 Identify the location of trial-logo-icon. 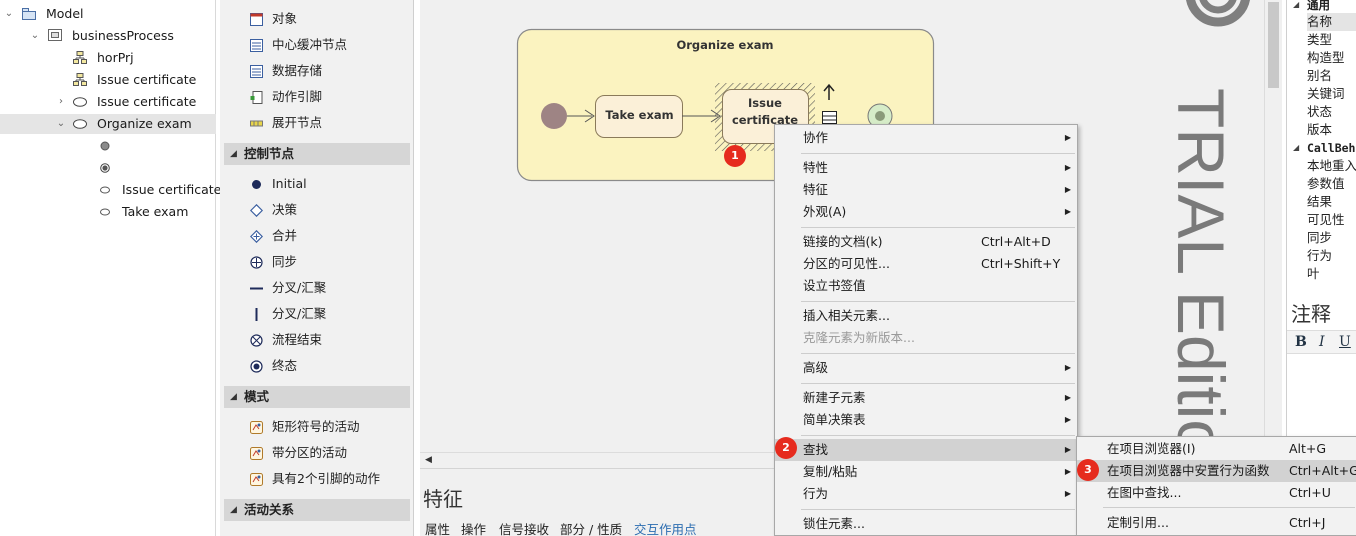
(1218, 13).